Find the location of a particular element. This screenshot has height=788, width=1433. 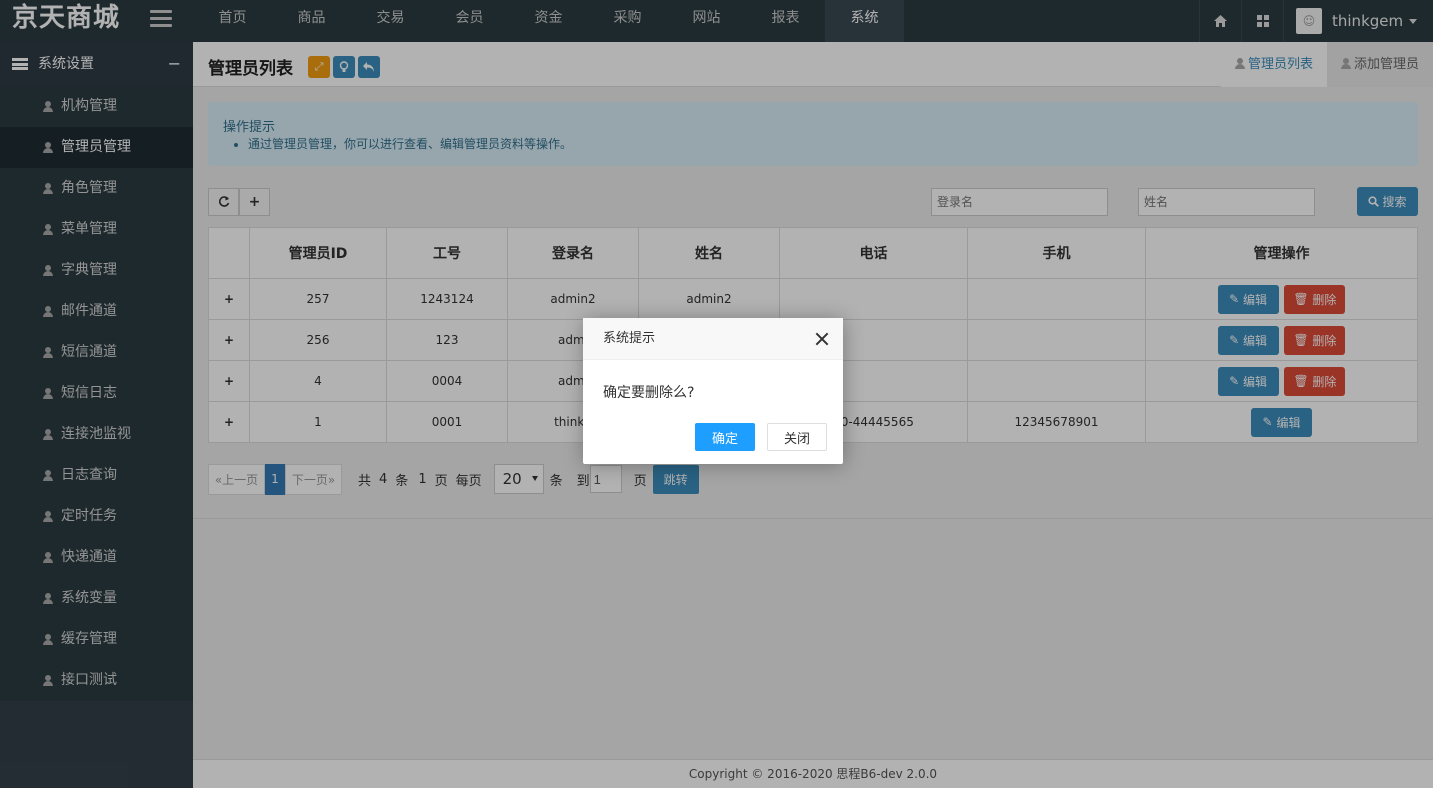

confirm-button: 确定 is located at coordinates (725, 437).